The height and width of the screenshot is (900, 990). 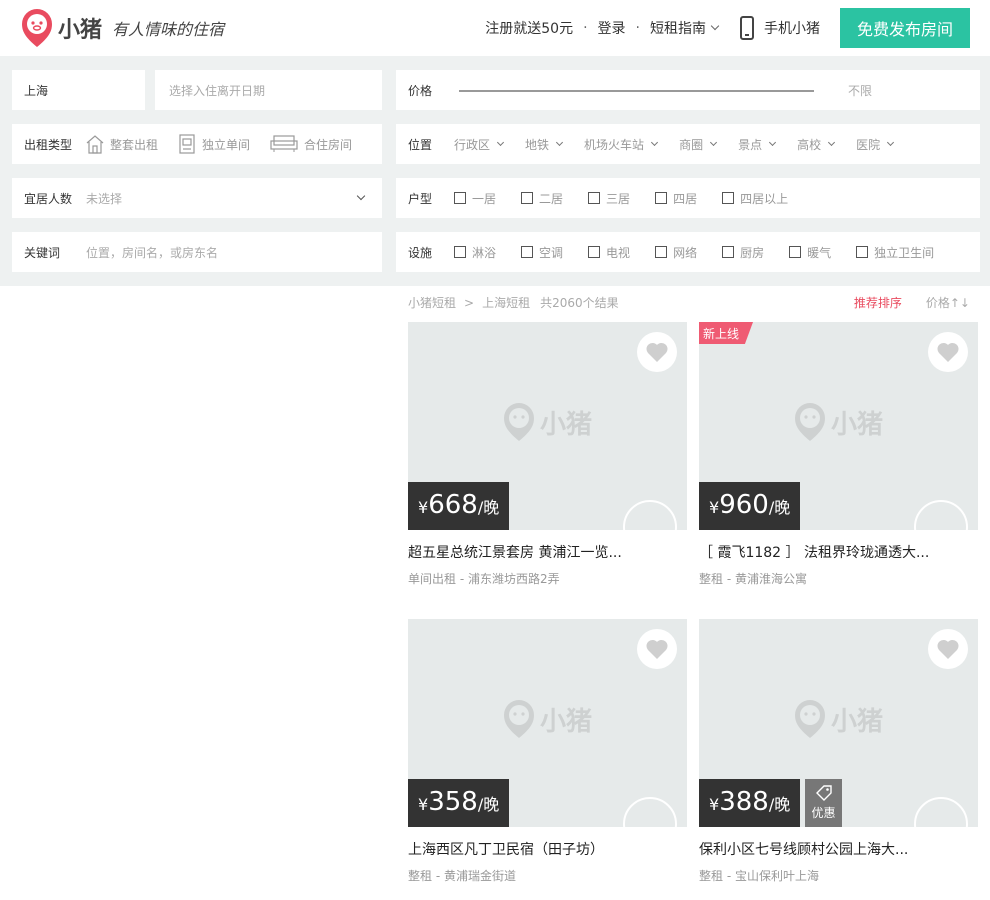 I want to click on price-value: 358, so click(x=453, y=802).